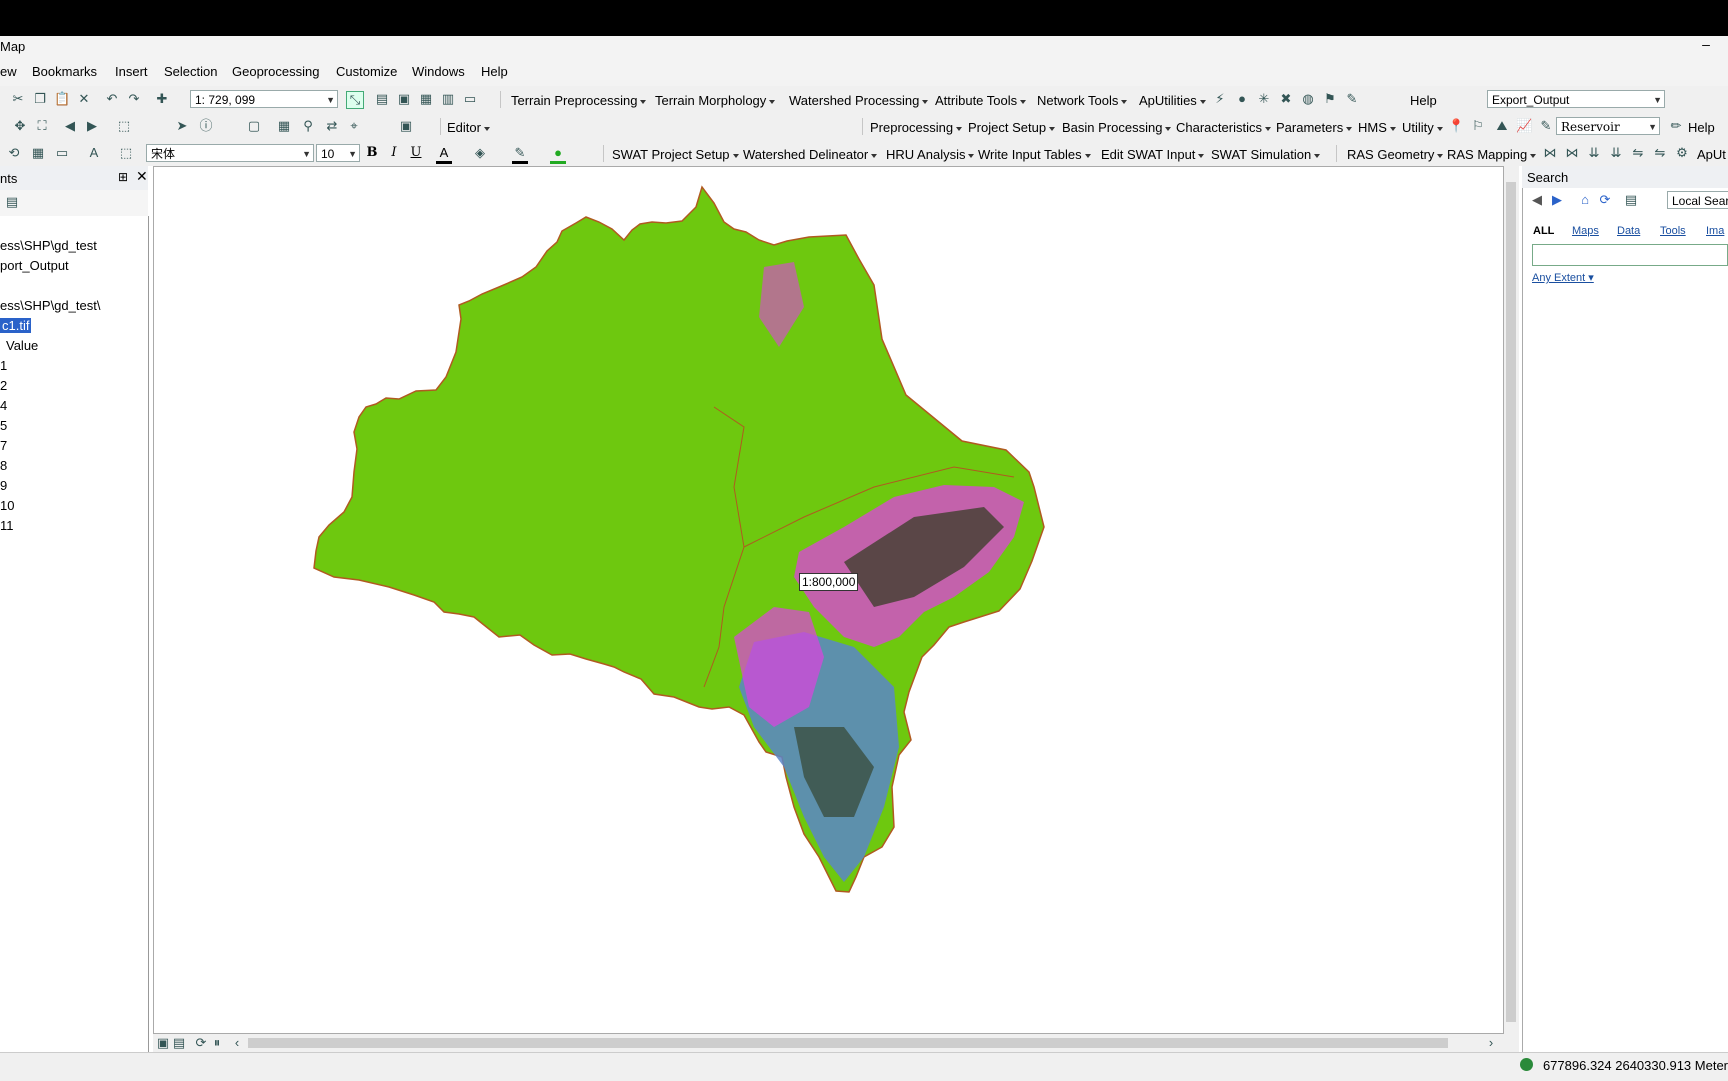  Describe the element at coordinates (1638, 153) in the screenshot. I see `ras-tool-icon-5: ⇋` at that location.